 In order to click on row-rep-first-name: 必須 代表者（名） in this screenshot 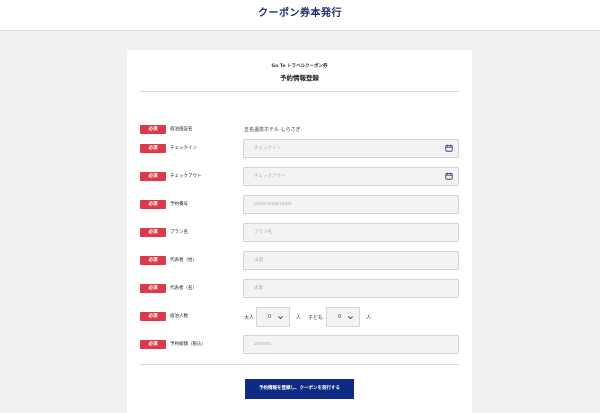, I will do `click(299, 289)`.